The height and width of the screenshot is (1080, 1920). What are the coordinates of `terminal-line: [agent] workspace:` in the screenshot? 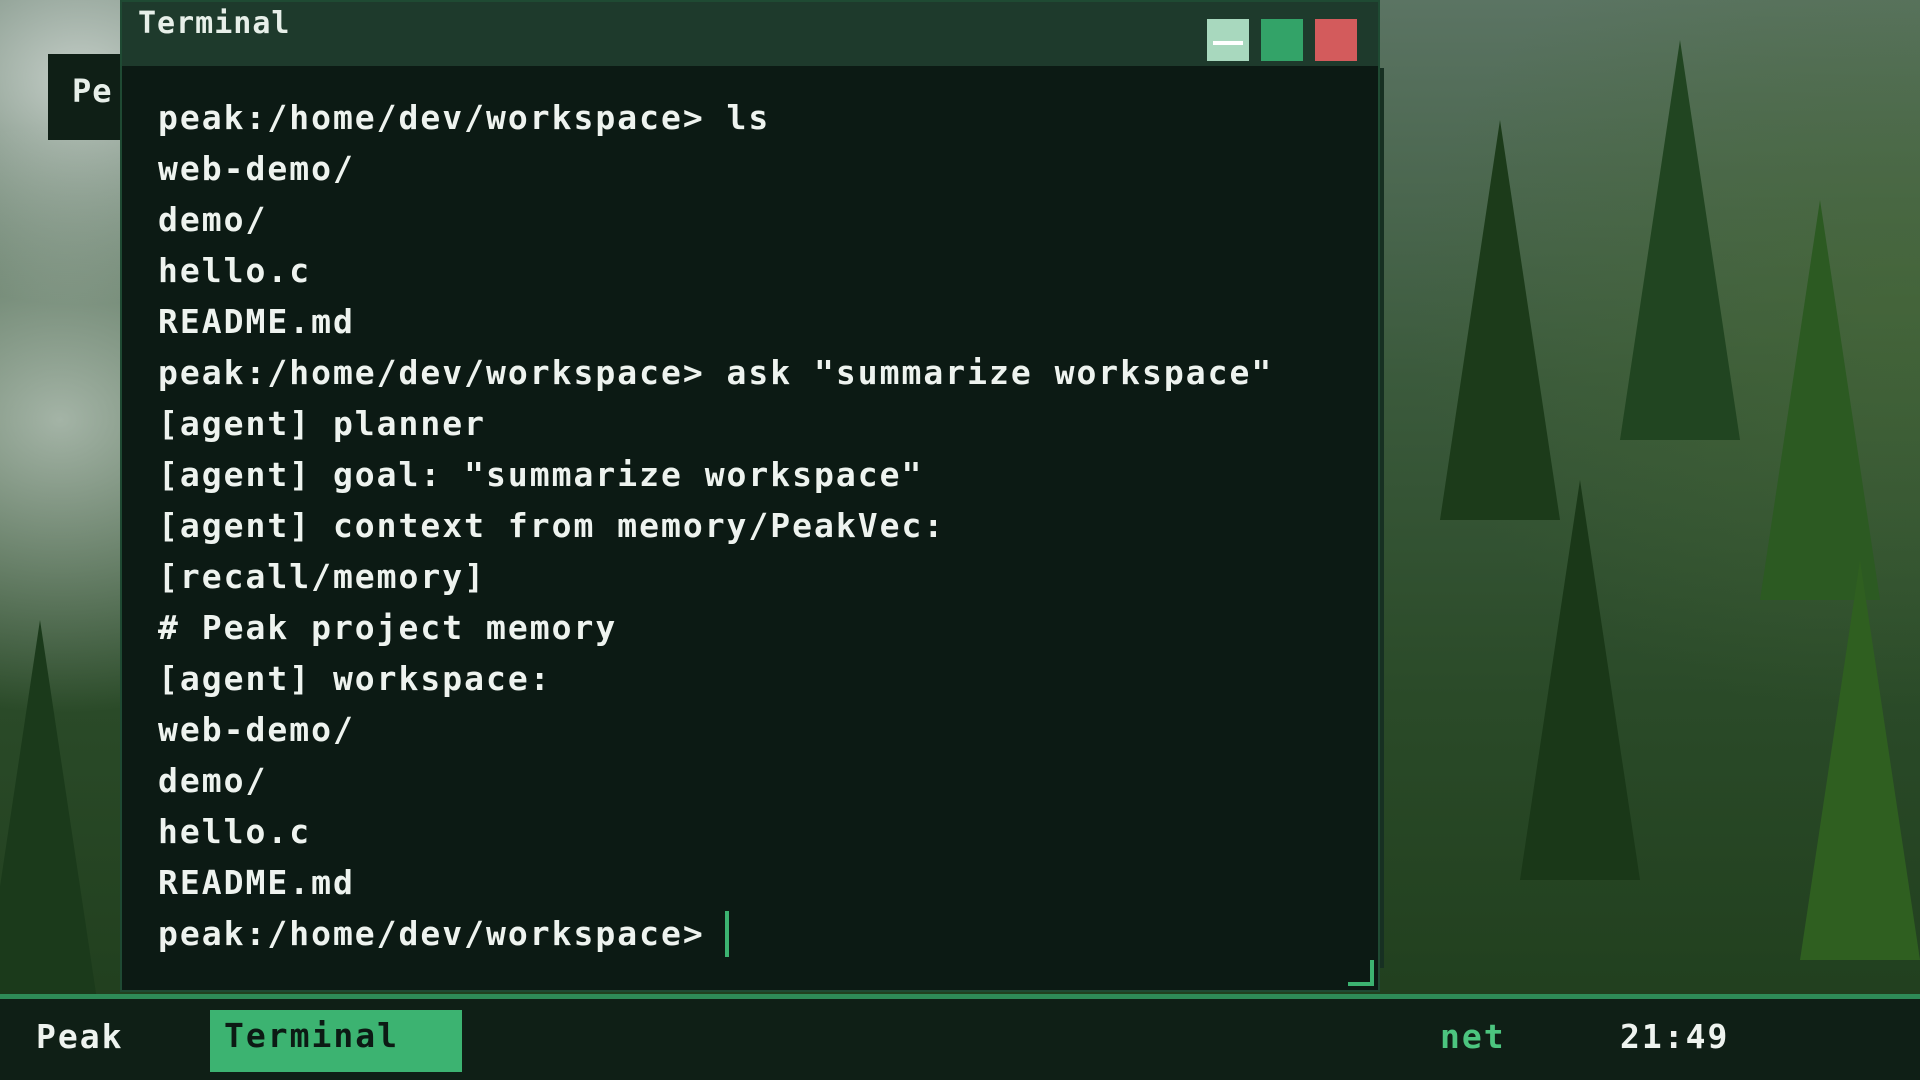 It's located at (355, 678).